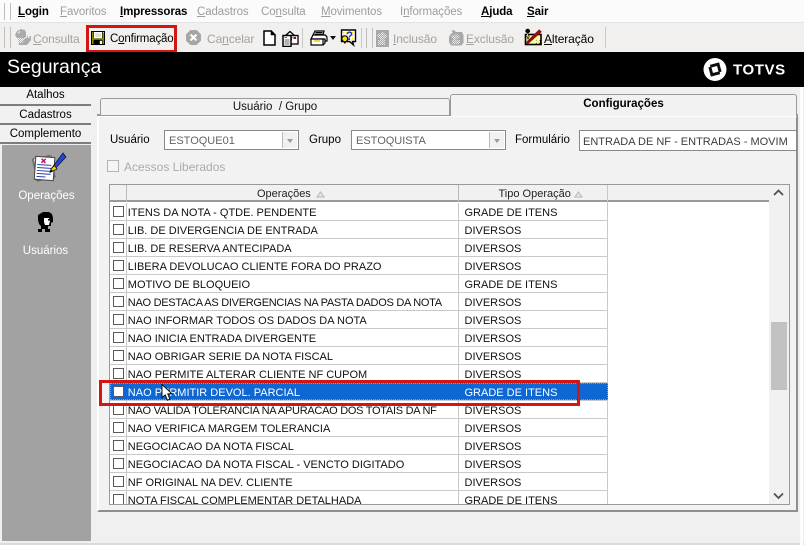  What do you see at coordinates (759, 70) in the screenshot?
I see `svg-text: TOTVS` at bounding box center [759, 70].